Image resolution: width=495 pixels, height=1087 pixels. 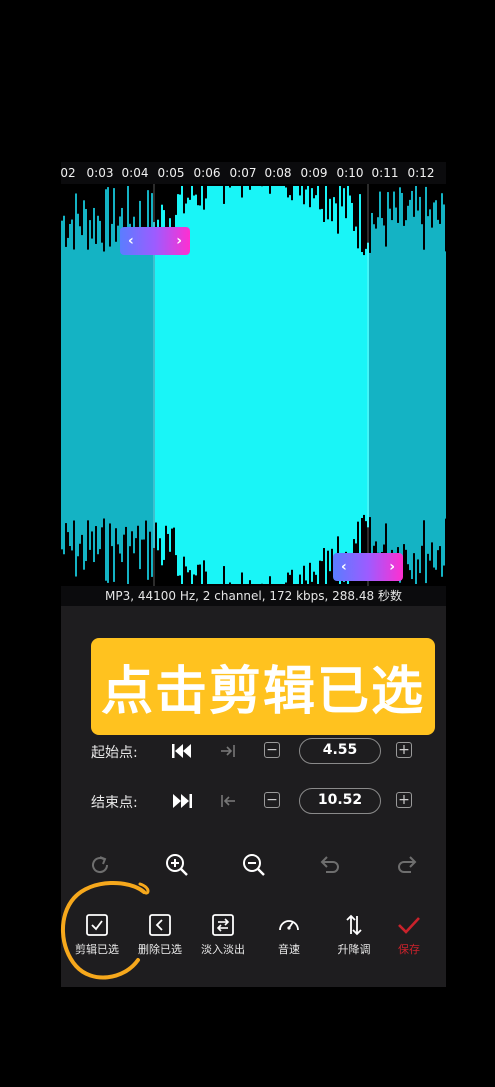 I want to click on start-plus-button: +, so click(x=404, y=750).